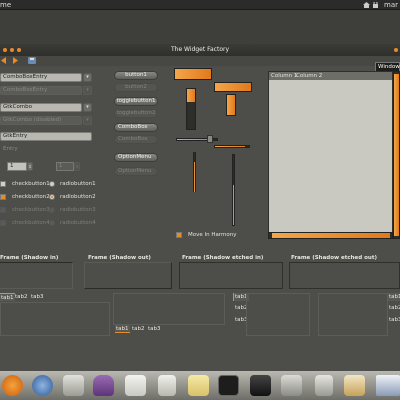 This screenshot has height=400, width=400. I want to click on minimize-window-button, so click(12, 50).